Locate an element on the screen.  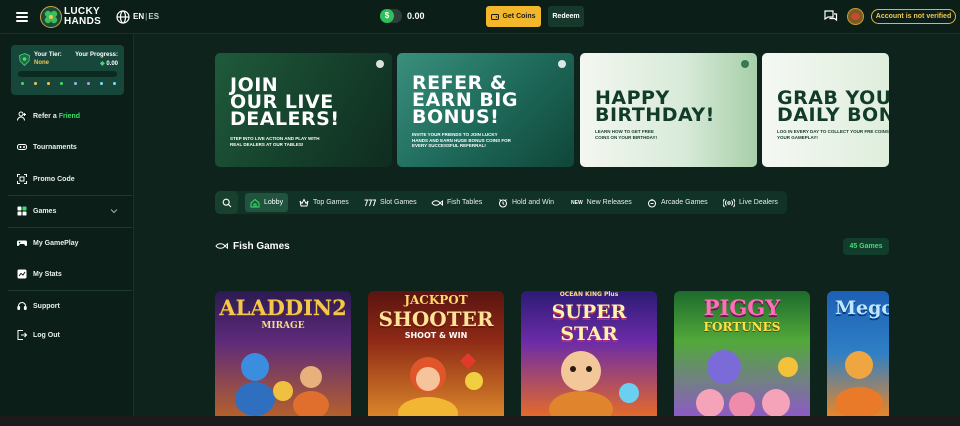
progress-value: ◆ 0.00 is located at coordinates (109, 63).